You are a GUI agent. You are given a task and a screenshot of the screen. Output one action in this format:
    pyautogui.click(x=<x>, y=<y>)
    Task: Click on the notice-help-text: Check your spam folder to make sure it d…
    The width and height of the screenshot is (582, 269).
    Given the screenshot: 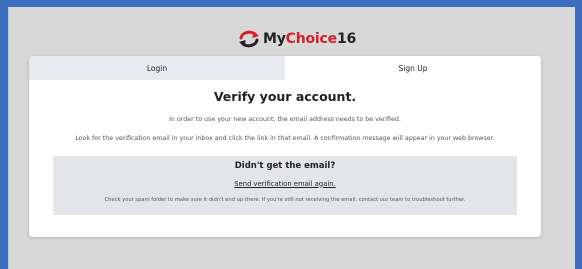 What is the action you would take?
    pyautogui.click(x=285, y=199)
    